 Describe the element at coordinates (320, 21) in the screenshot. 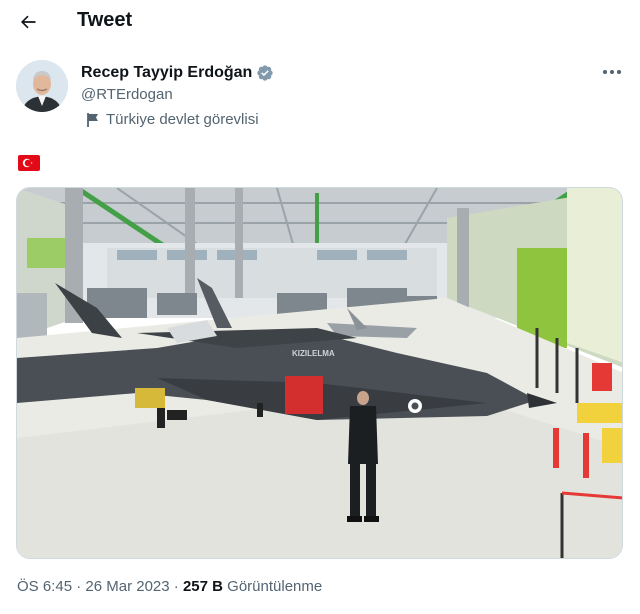

I see `top-bar: Tweet` at that location.